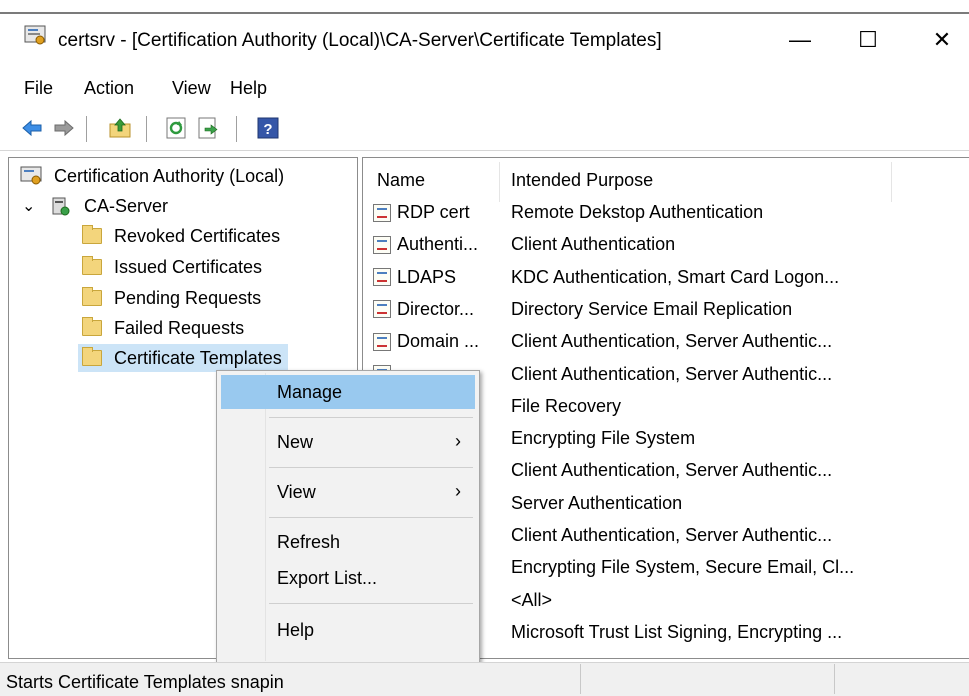  Describe the element at coordinates (188, 297) in the screenshot. I see `tree-item-label: Pending Requests` at that location.